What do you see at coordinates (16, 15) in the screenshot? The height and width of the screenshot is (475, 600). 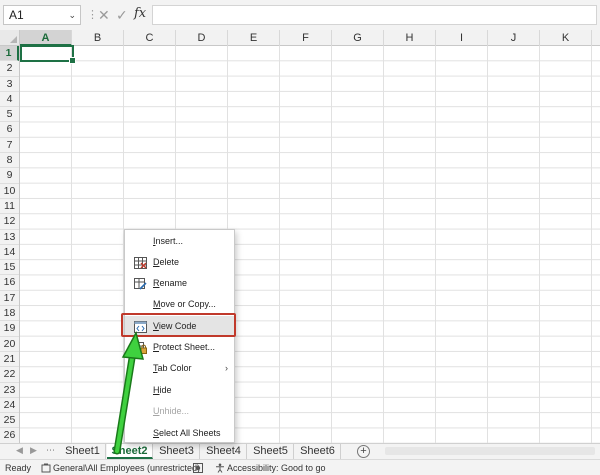 I see `name-box-value: A1` at bounding box center [16, 15].